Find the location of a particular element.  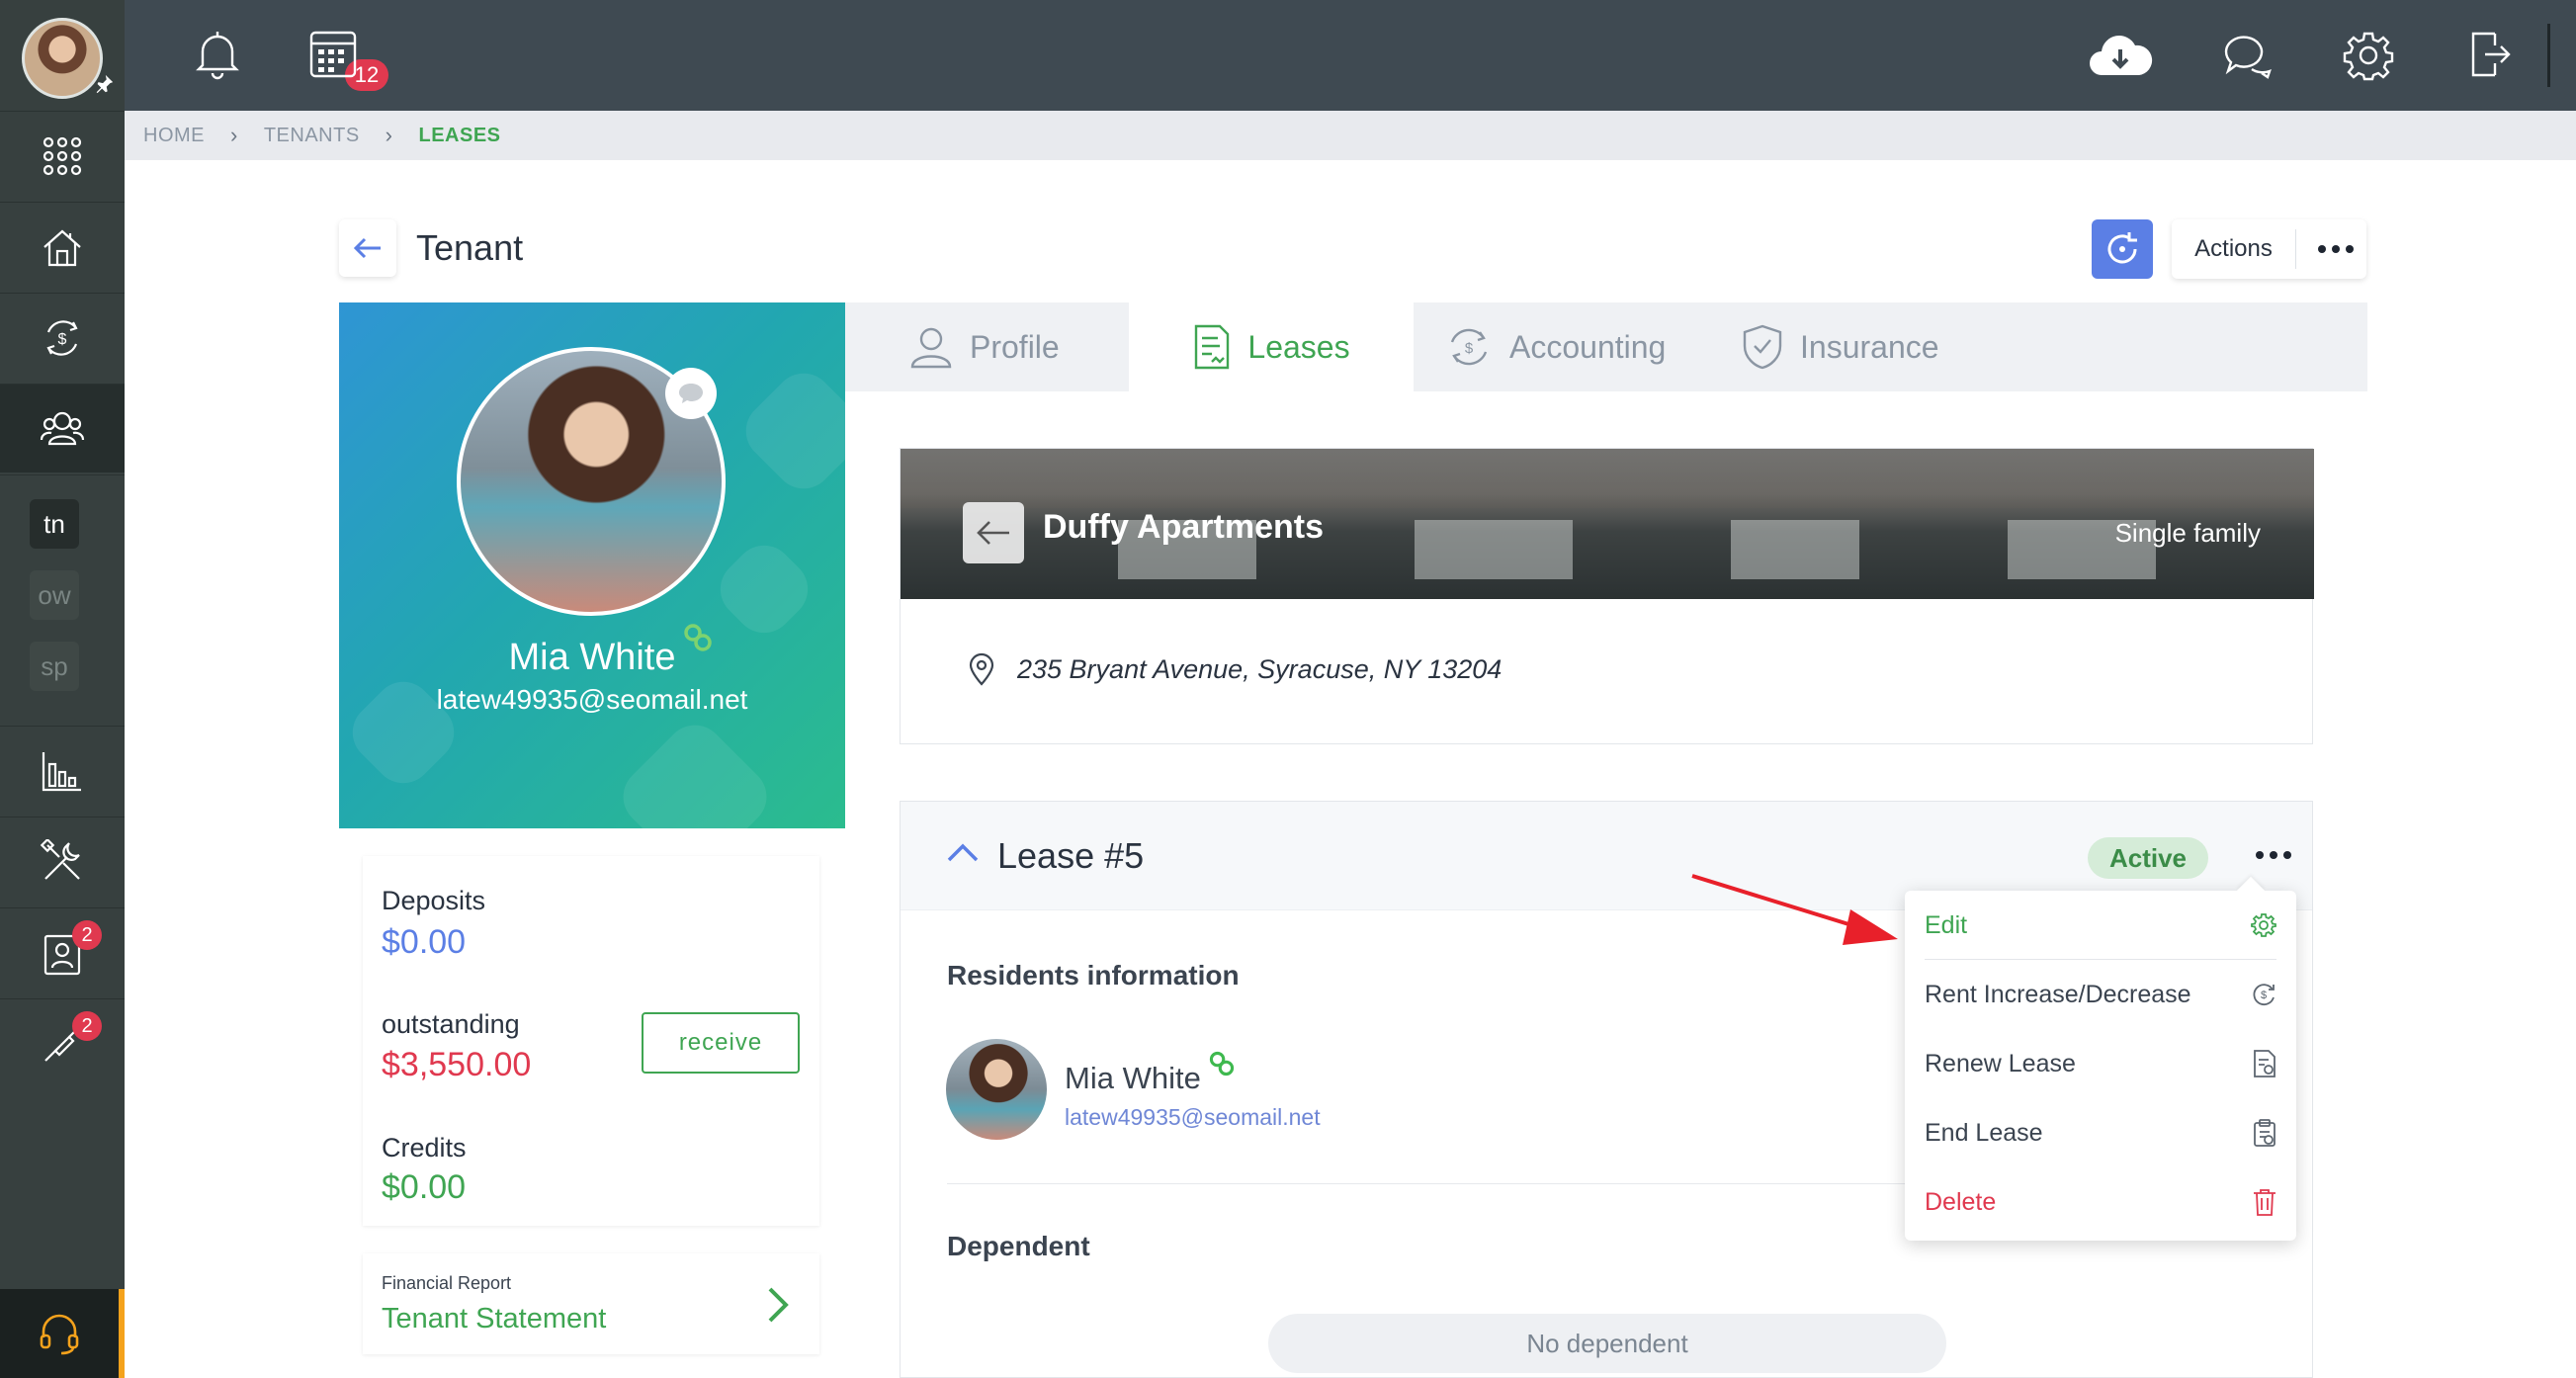

message-tenant-button is located at coordinates (691, 393).